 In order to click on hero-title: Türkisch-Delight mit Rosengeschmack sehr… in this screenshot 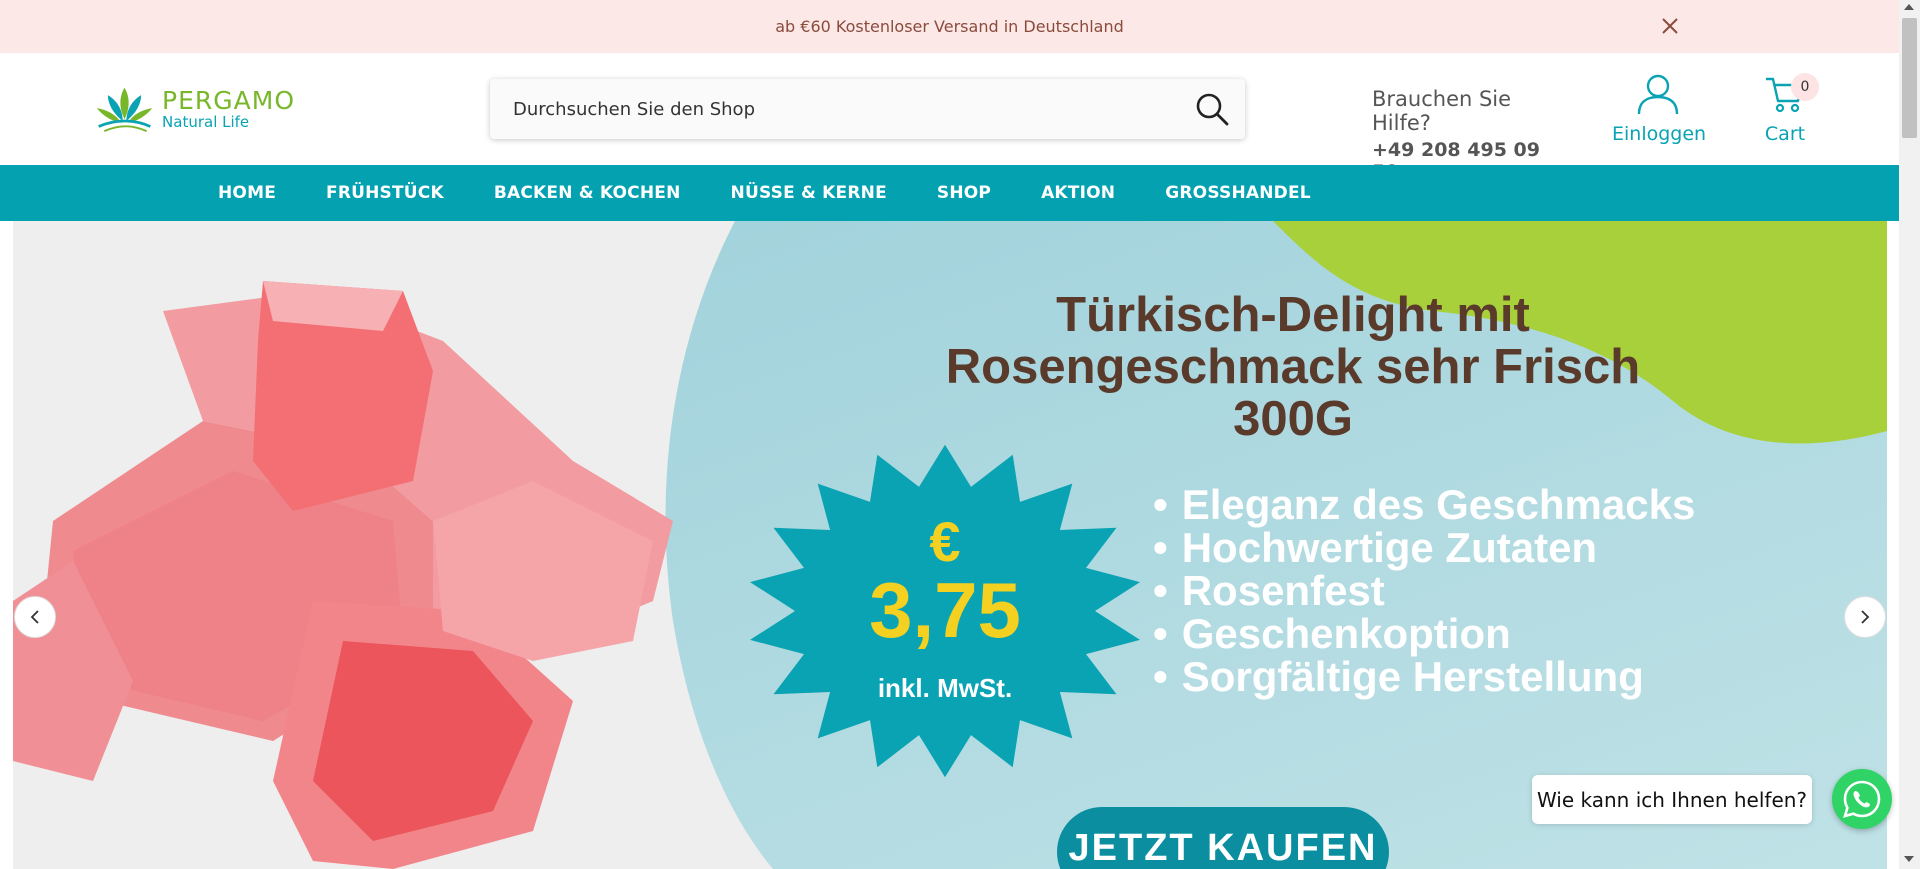, I will do `click(1293, 367)`.